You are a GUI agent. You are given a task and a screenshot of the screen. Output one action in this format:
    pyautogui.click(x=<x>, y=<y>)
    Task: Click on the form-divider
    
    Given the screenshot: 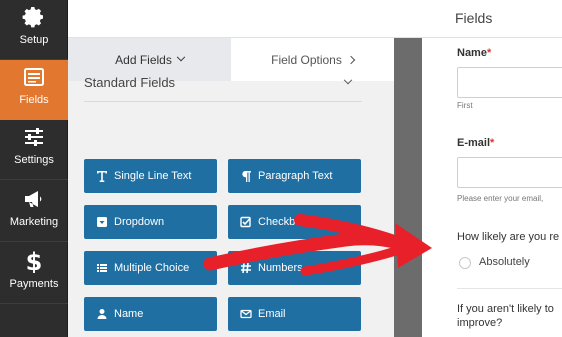 What is the action you would take?
    pyautogui.click(x=509, y=288)
    